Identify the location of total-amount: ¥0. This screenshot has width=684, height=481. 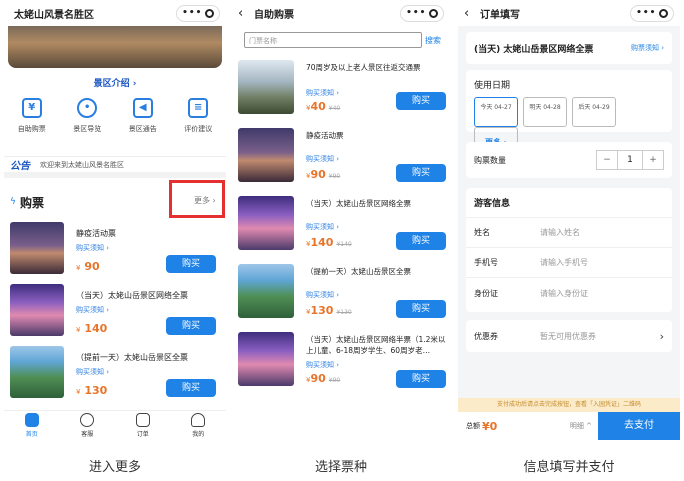
(490, 426).